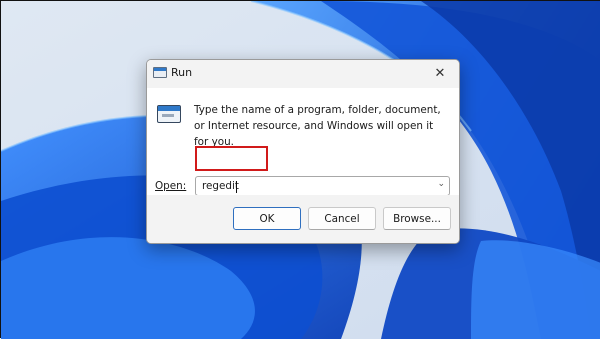 The image size is (600, 339). Describe the element at coordinates (220, 186) in the screenshot. I see `open-input-value: regedit` at that location.